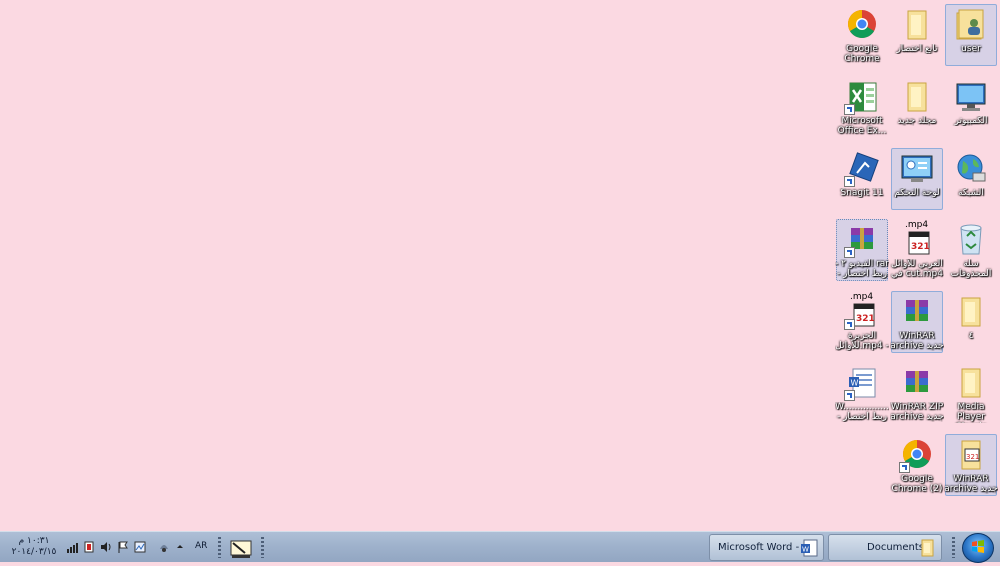 The width and height of the screenshot is (1000, 566). Describe the element at coordinates (809, 548) in the screenshot. I see `word-icon: W` at that location.